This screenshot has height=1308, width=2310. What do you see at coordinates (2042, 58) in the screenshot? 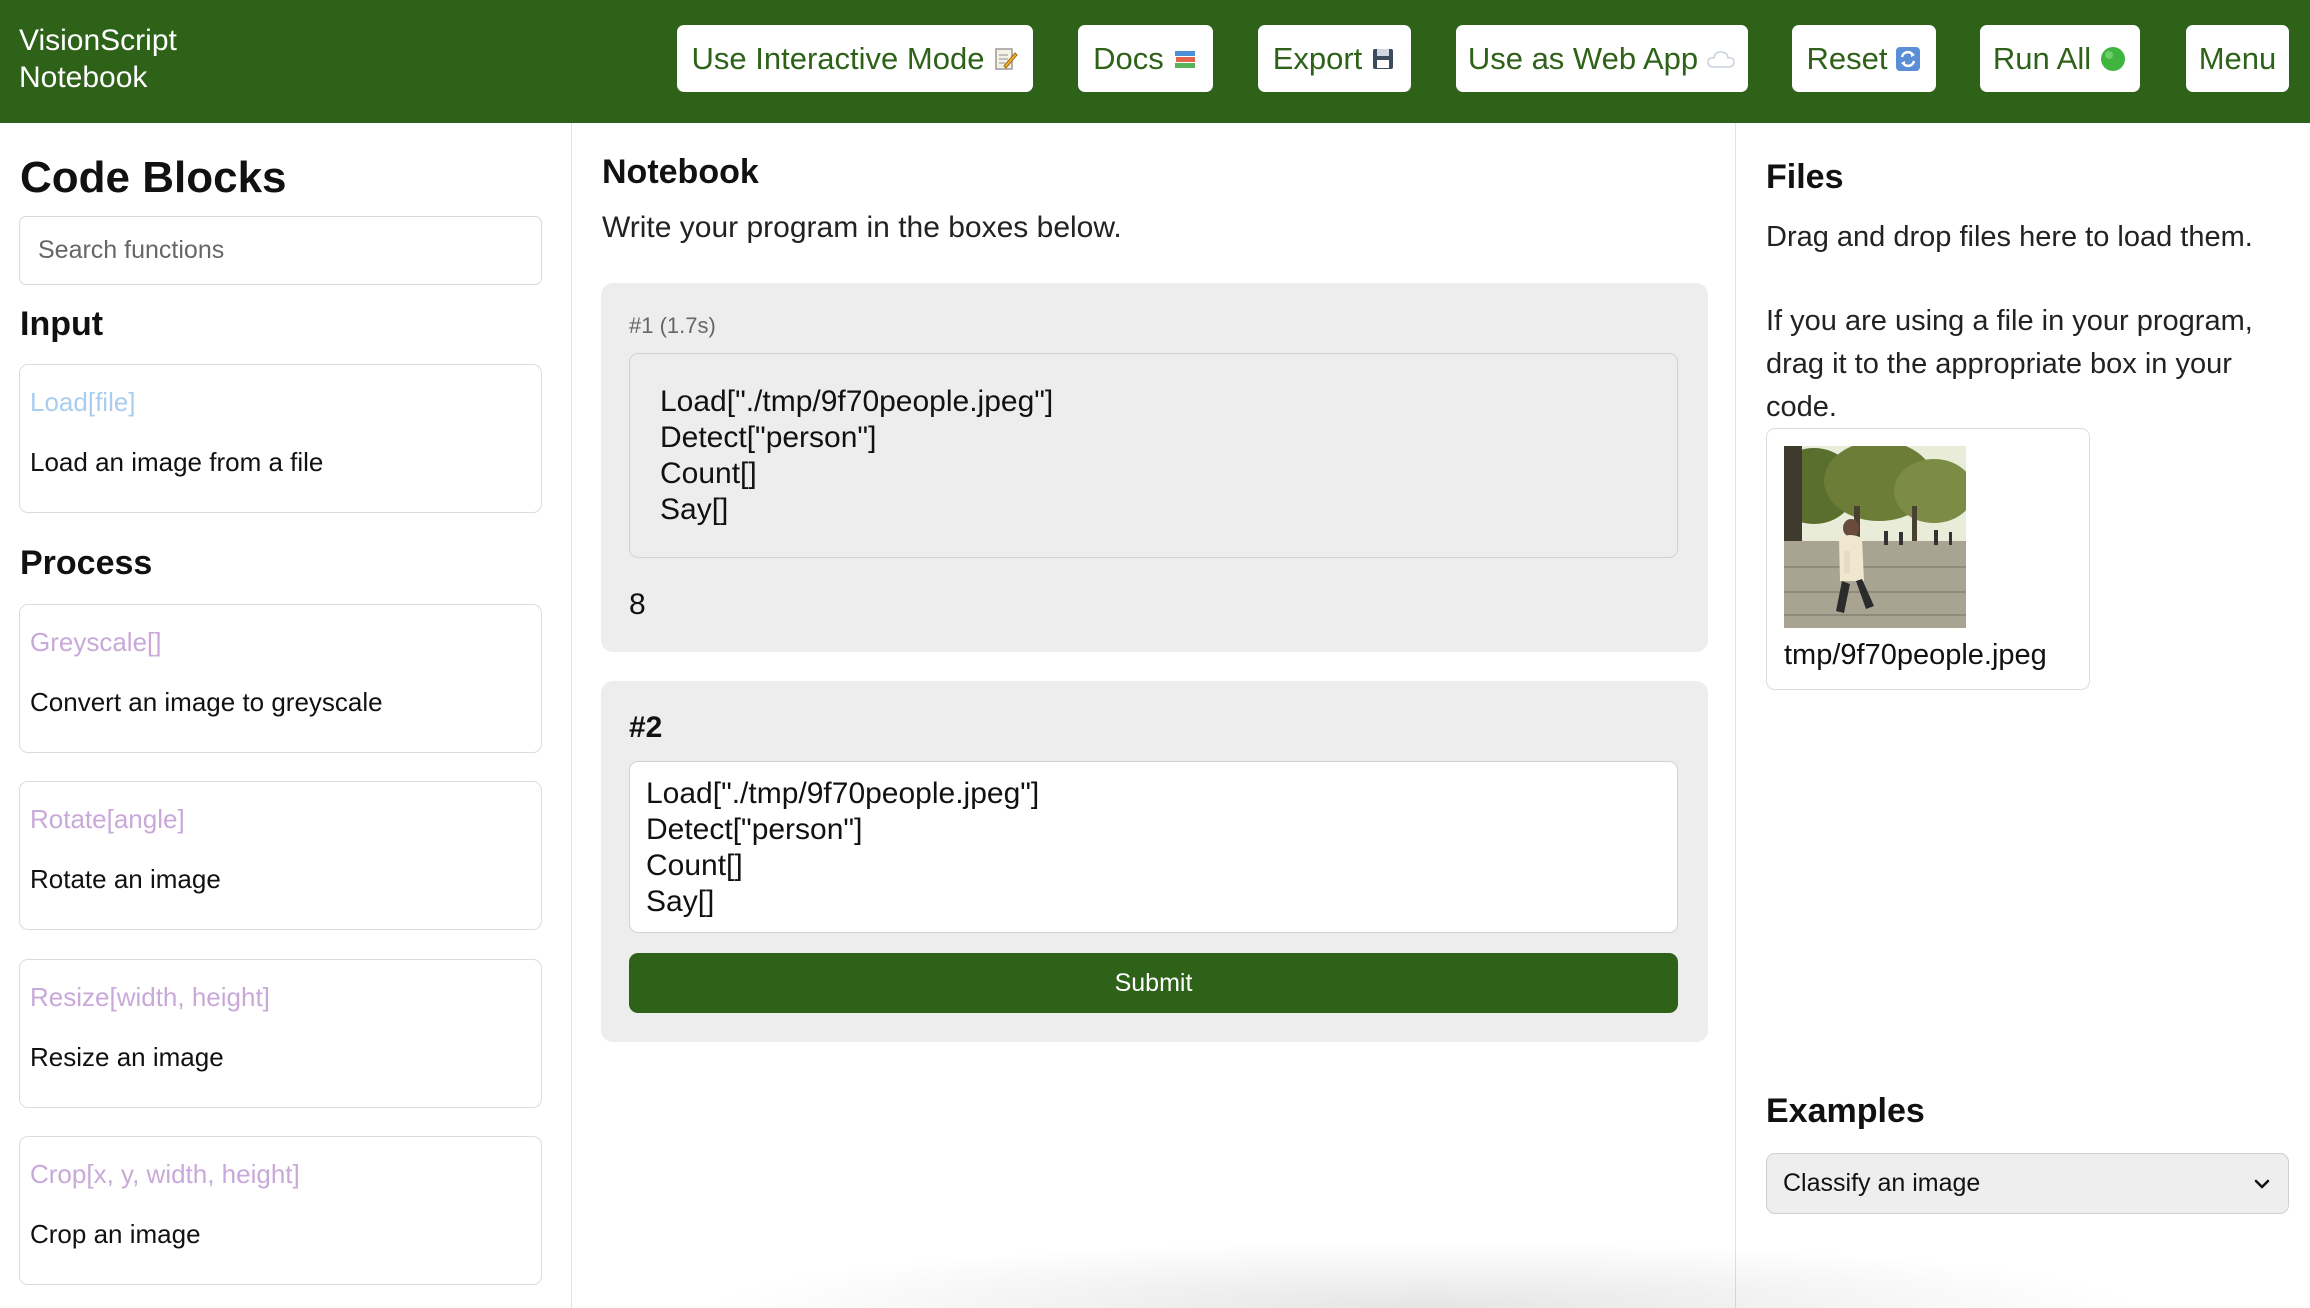
I see `run-all-label: Run All` at bounding box center [2042, 58].